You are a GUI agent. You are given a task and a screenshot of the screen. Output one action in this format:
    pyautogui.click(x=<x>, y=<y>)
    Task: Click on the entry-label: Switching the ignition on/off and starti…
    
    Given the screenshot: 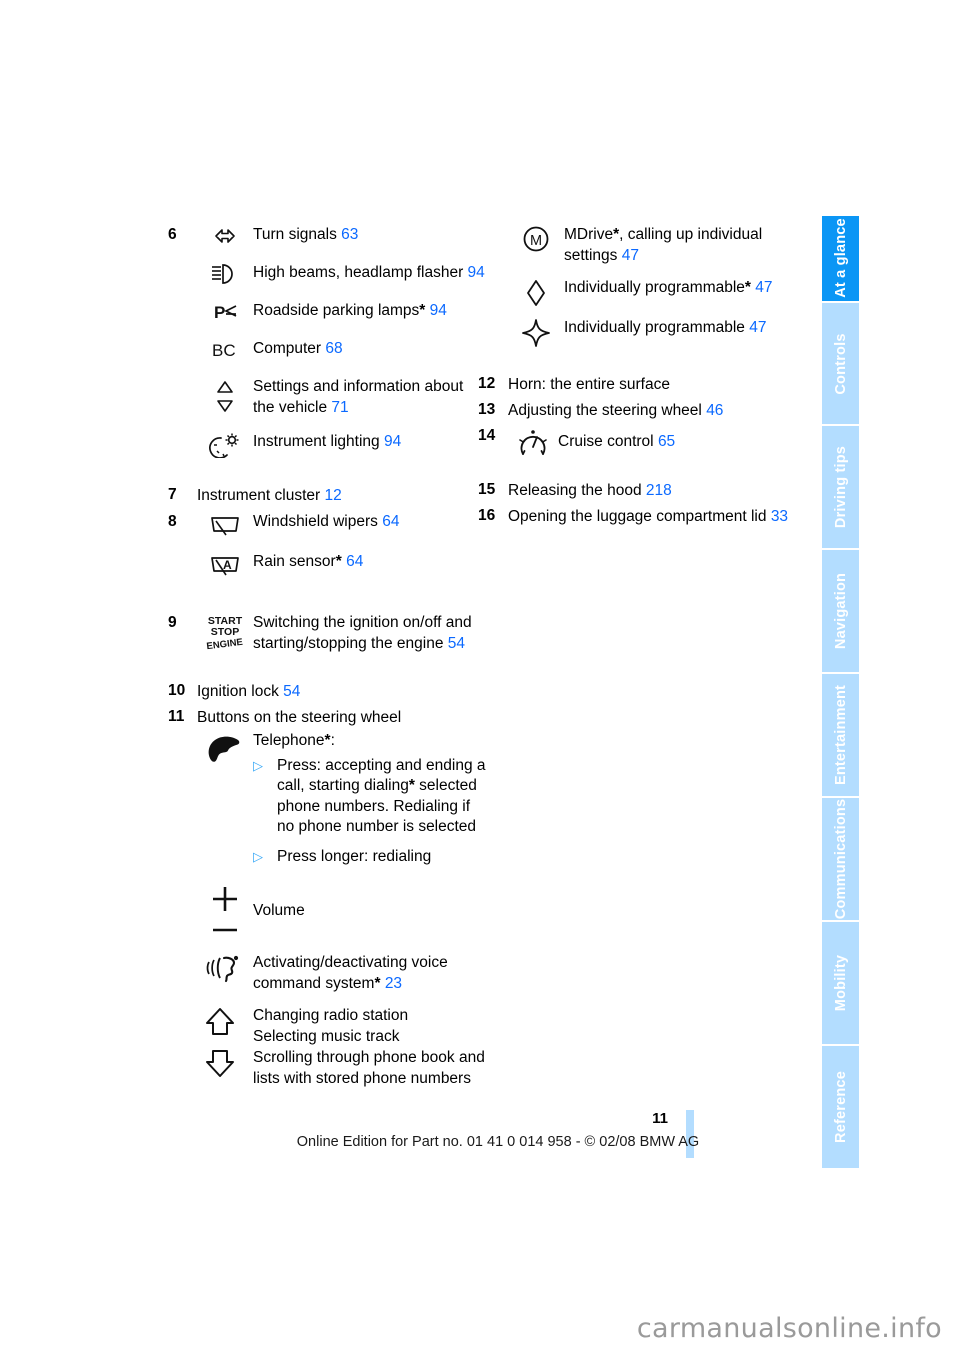 What is the action you would take?
    pyautogui.click(x=362, y=633)
    